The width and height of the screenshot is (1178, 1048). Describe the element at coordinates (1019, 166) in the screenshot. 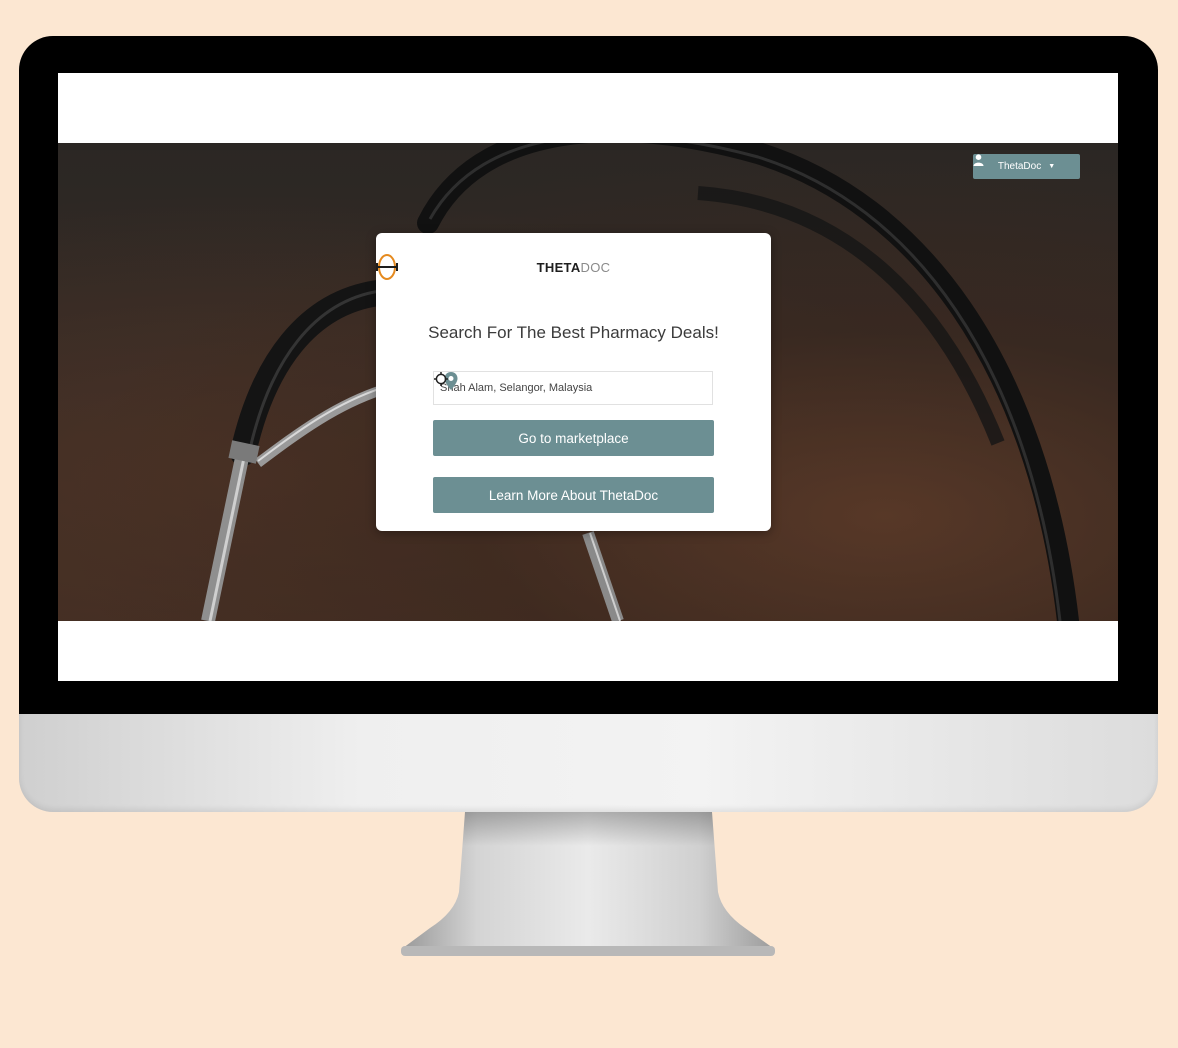

I see `user-menu-label: ThetaDoc` at that location.